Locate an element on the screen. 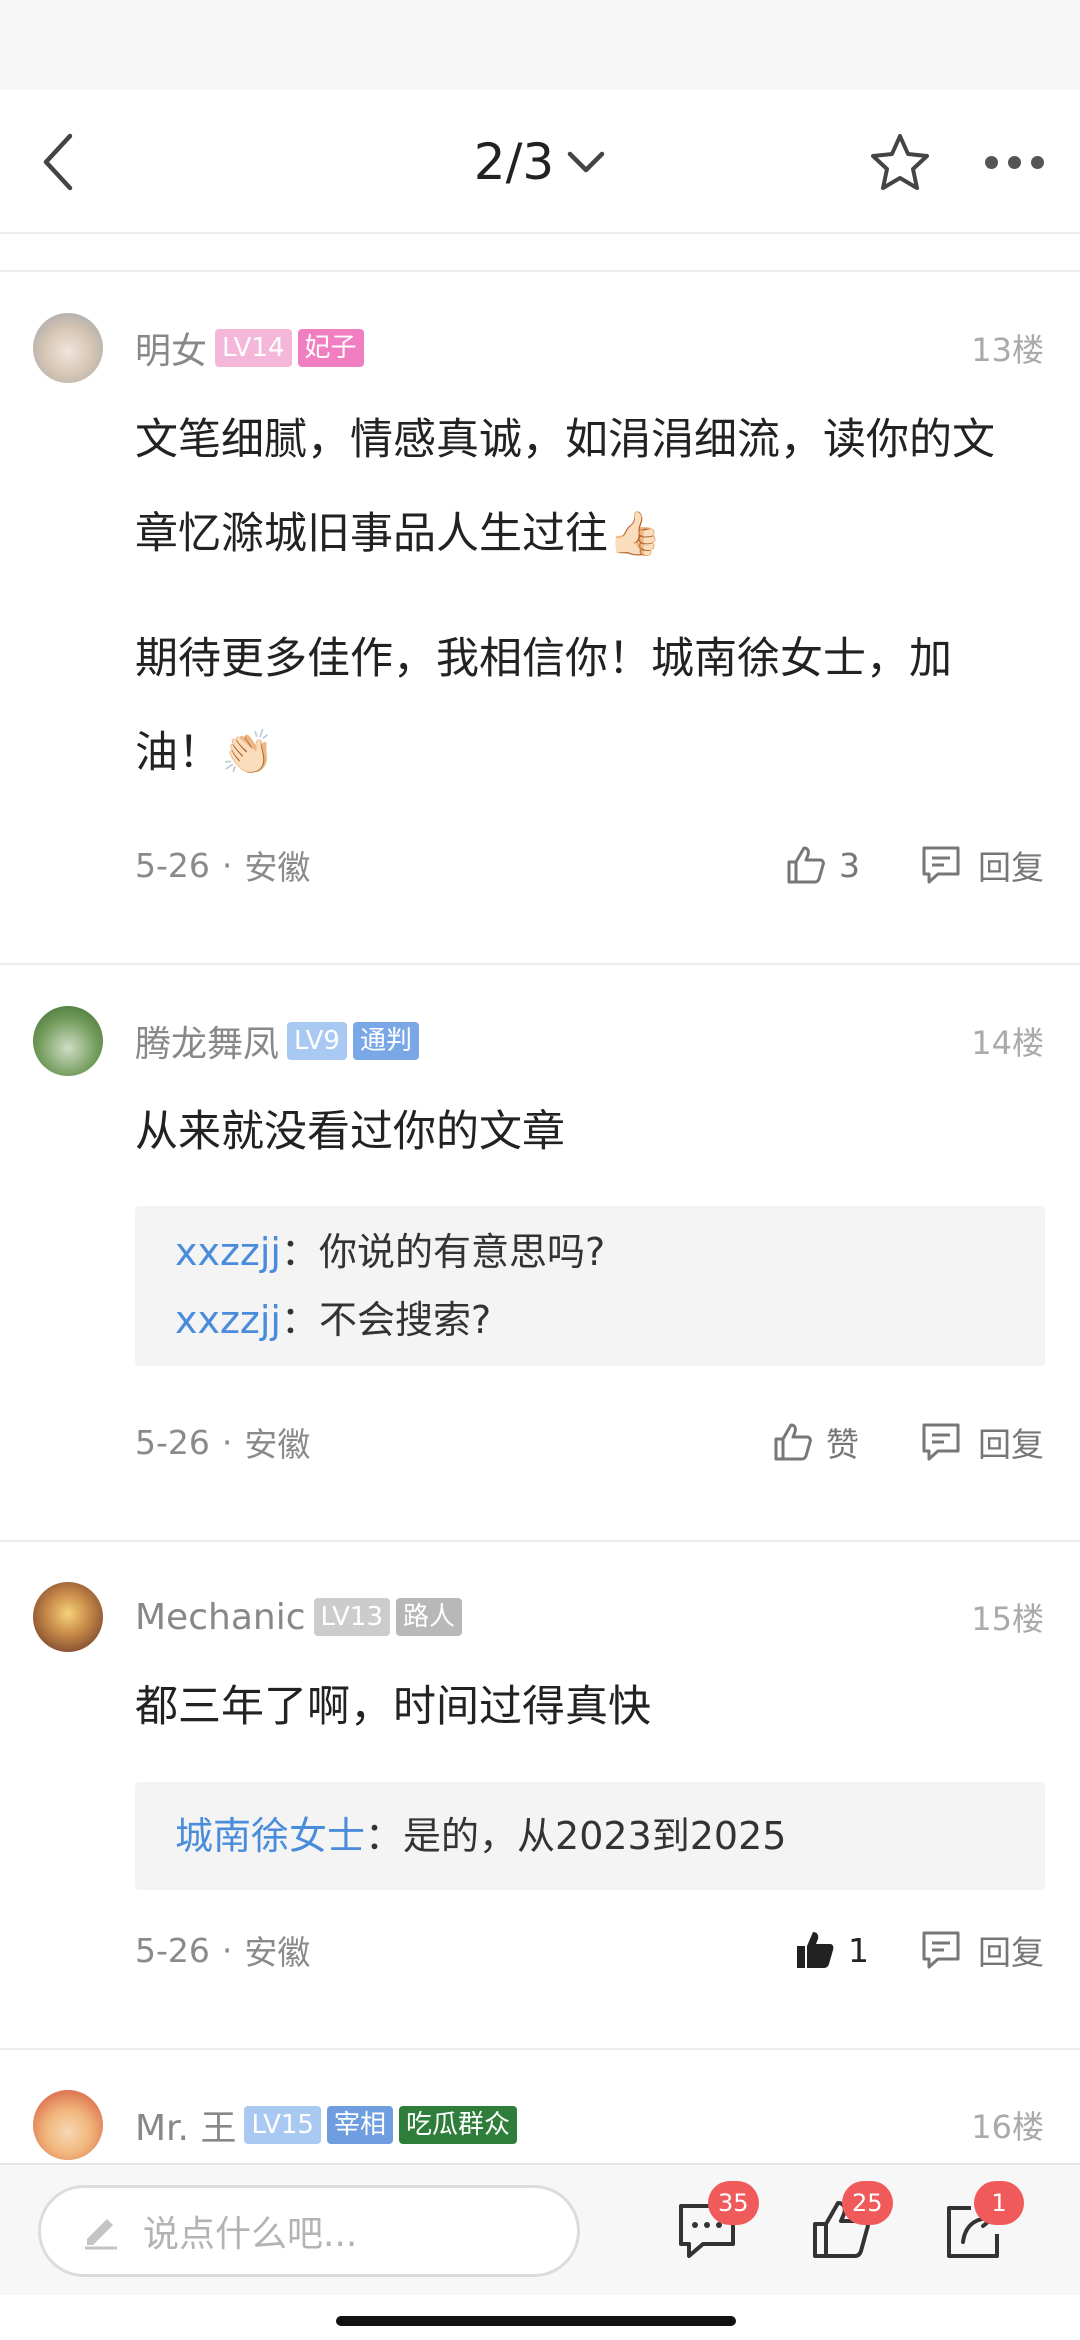 This screenshot has height=2340, width=1080. home-indicator is located at coordinates (536, 2321).